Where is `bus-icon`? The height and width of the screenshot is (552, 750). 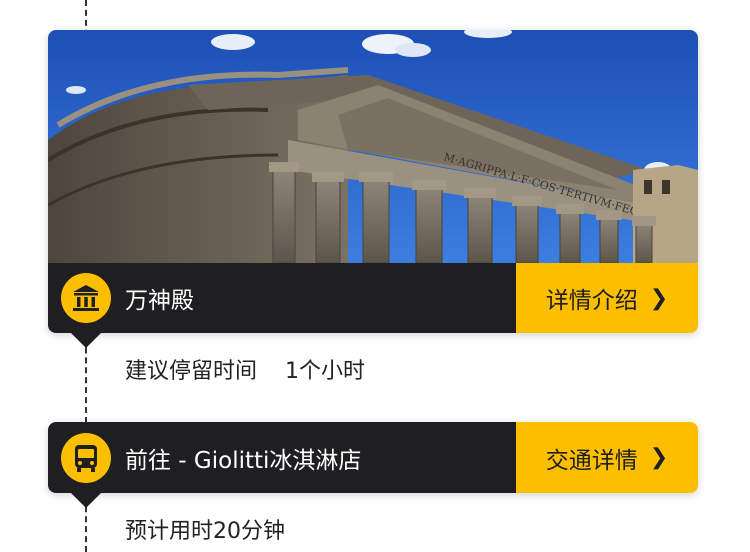
bus-icon is located at coordinates (86, 457).